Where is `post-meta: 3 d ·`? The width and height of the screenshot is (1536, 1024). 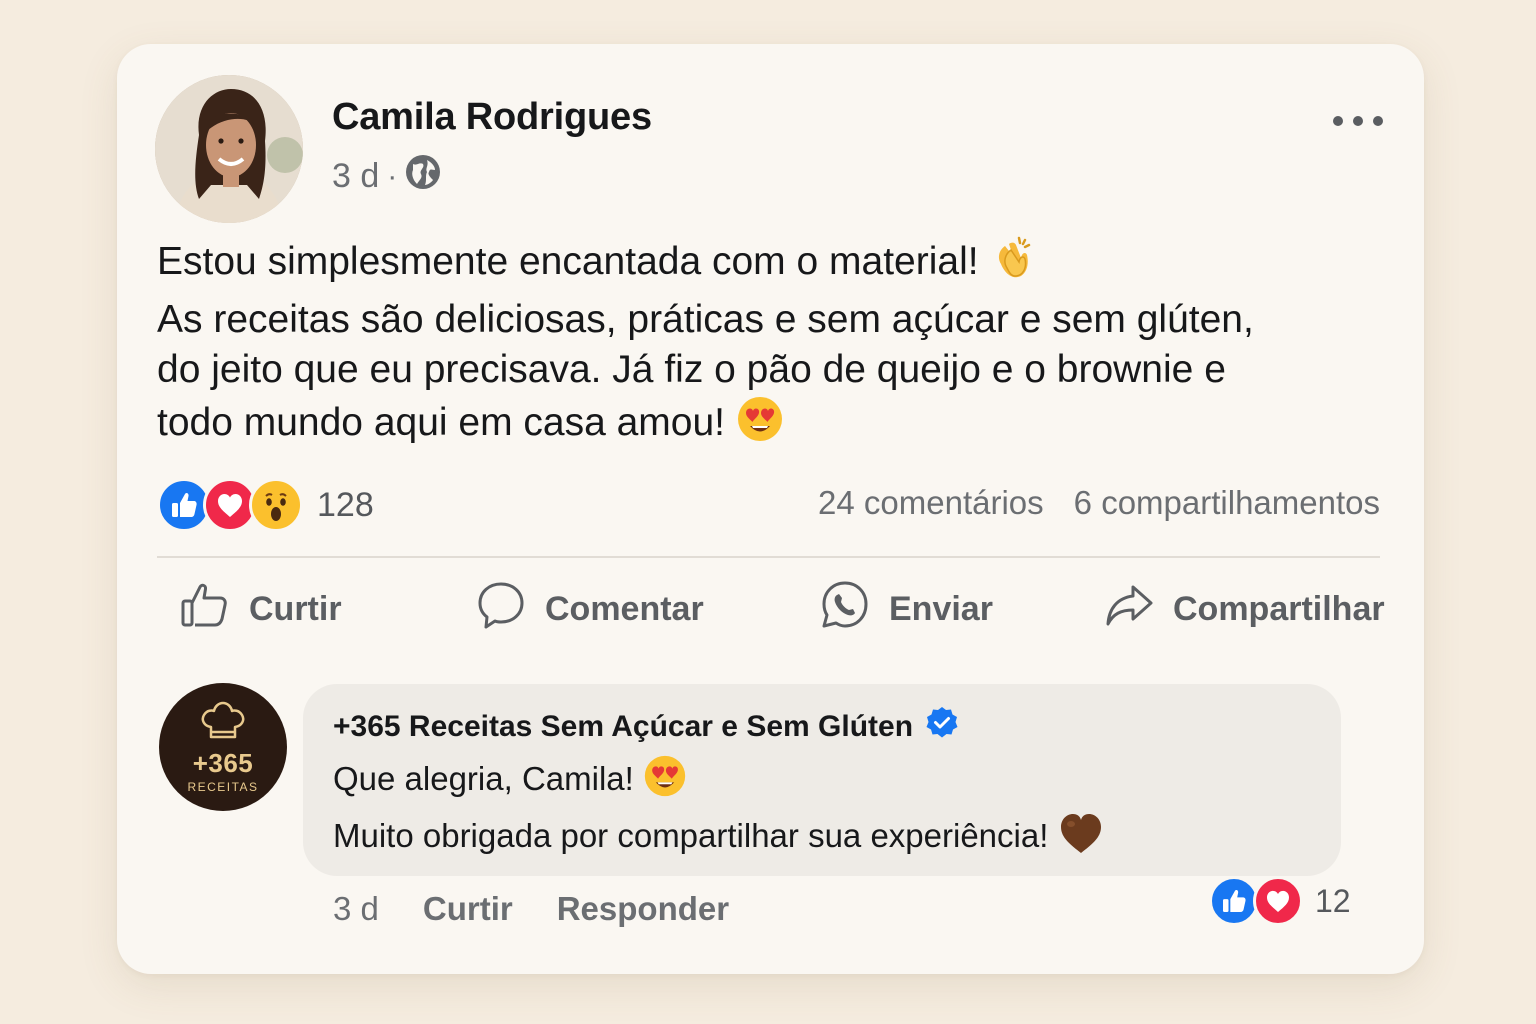 post-meta: 3 d · is located at coordinates (386, 176).